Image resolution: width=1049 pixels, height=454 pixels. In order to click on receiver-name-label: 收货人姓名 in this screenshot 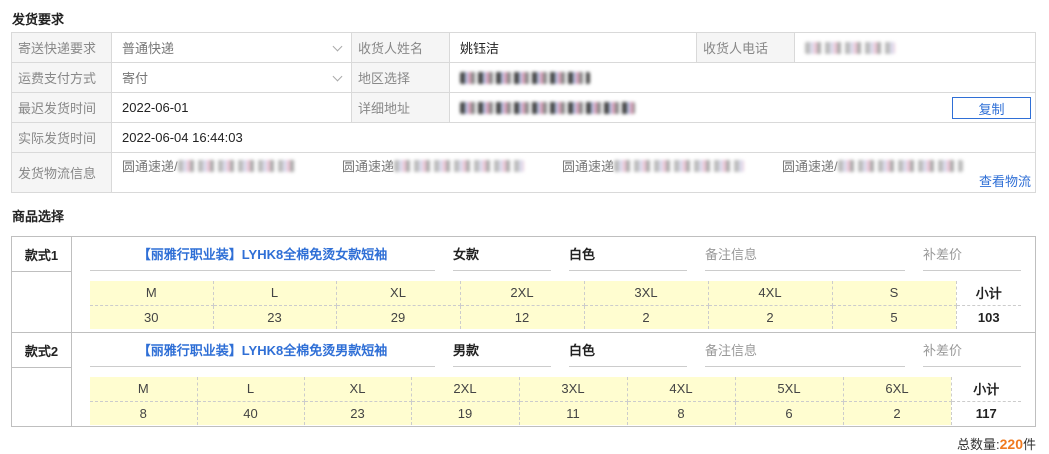, I will do `click(401, 47)`.